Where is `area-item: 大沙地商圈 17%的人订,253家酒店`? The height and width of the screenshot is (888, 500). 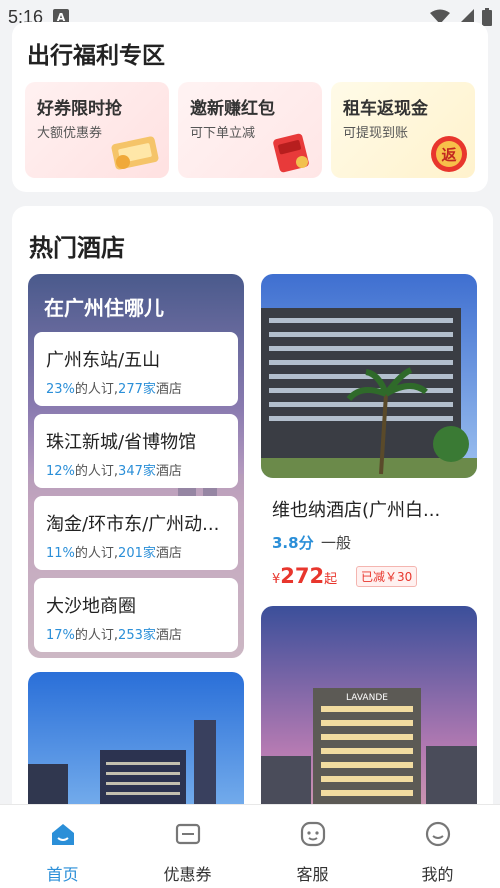
area-item: 大沙地商圈 17%的人订,253家酒店 is located at coordinates (136, 615).